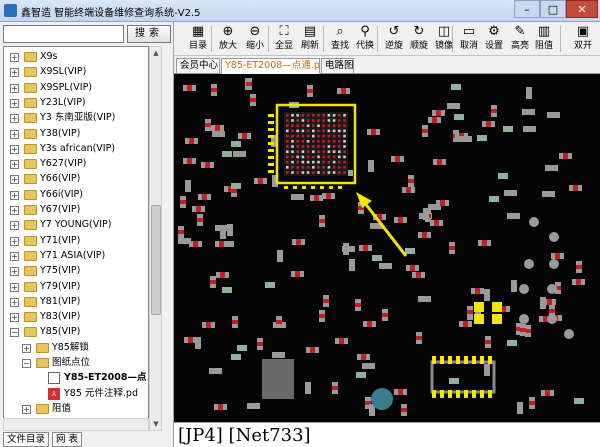  Describe the element at coordinates (76, 88) in the screenshot. I see `tree-item: + X9SPL(VIP)` at that location.